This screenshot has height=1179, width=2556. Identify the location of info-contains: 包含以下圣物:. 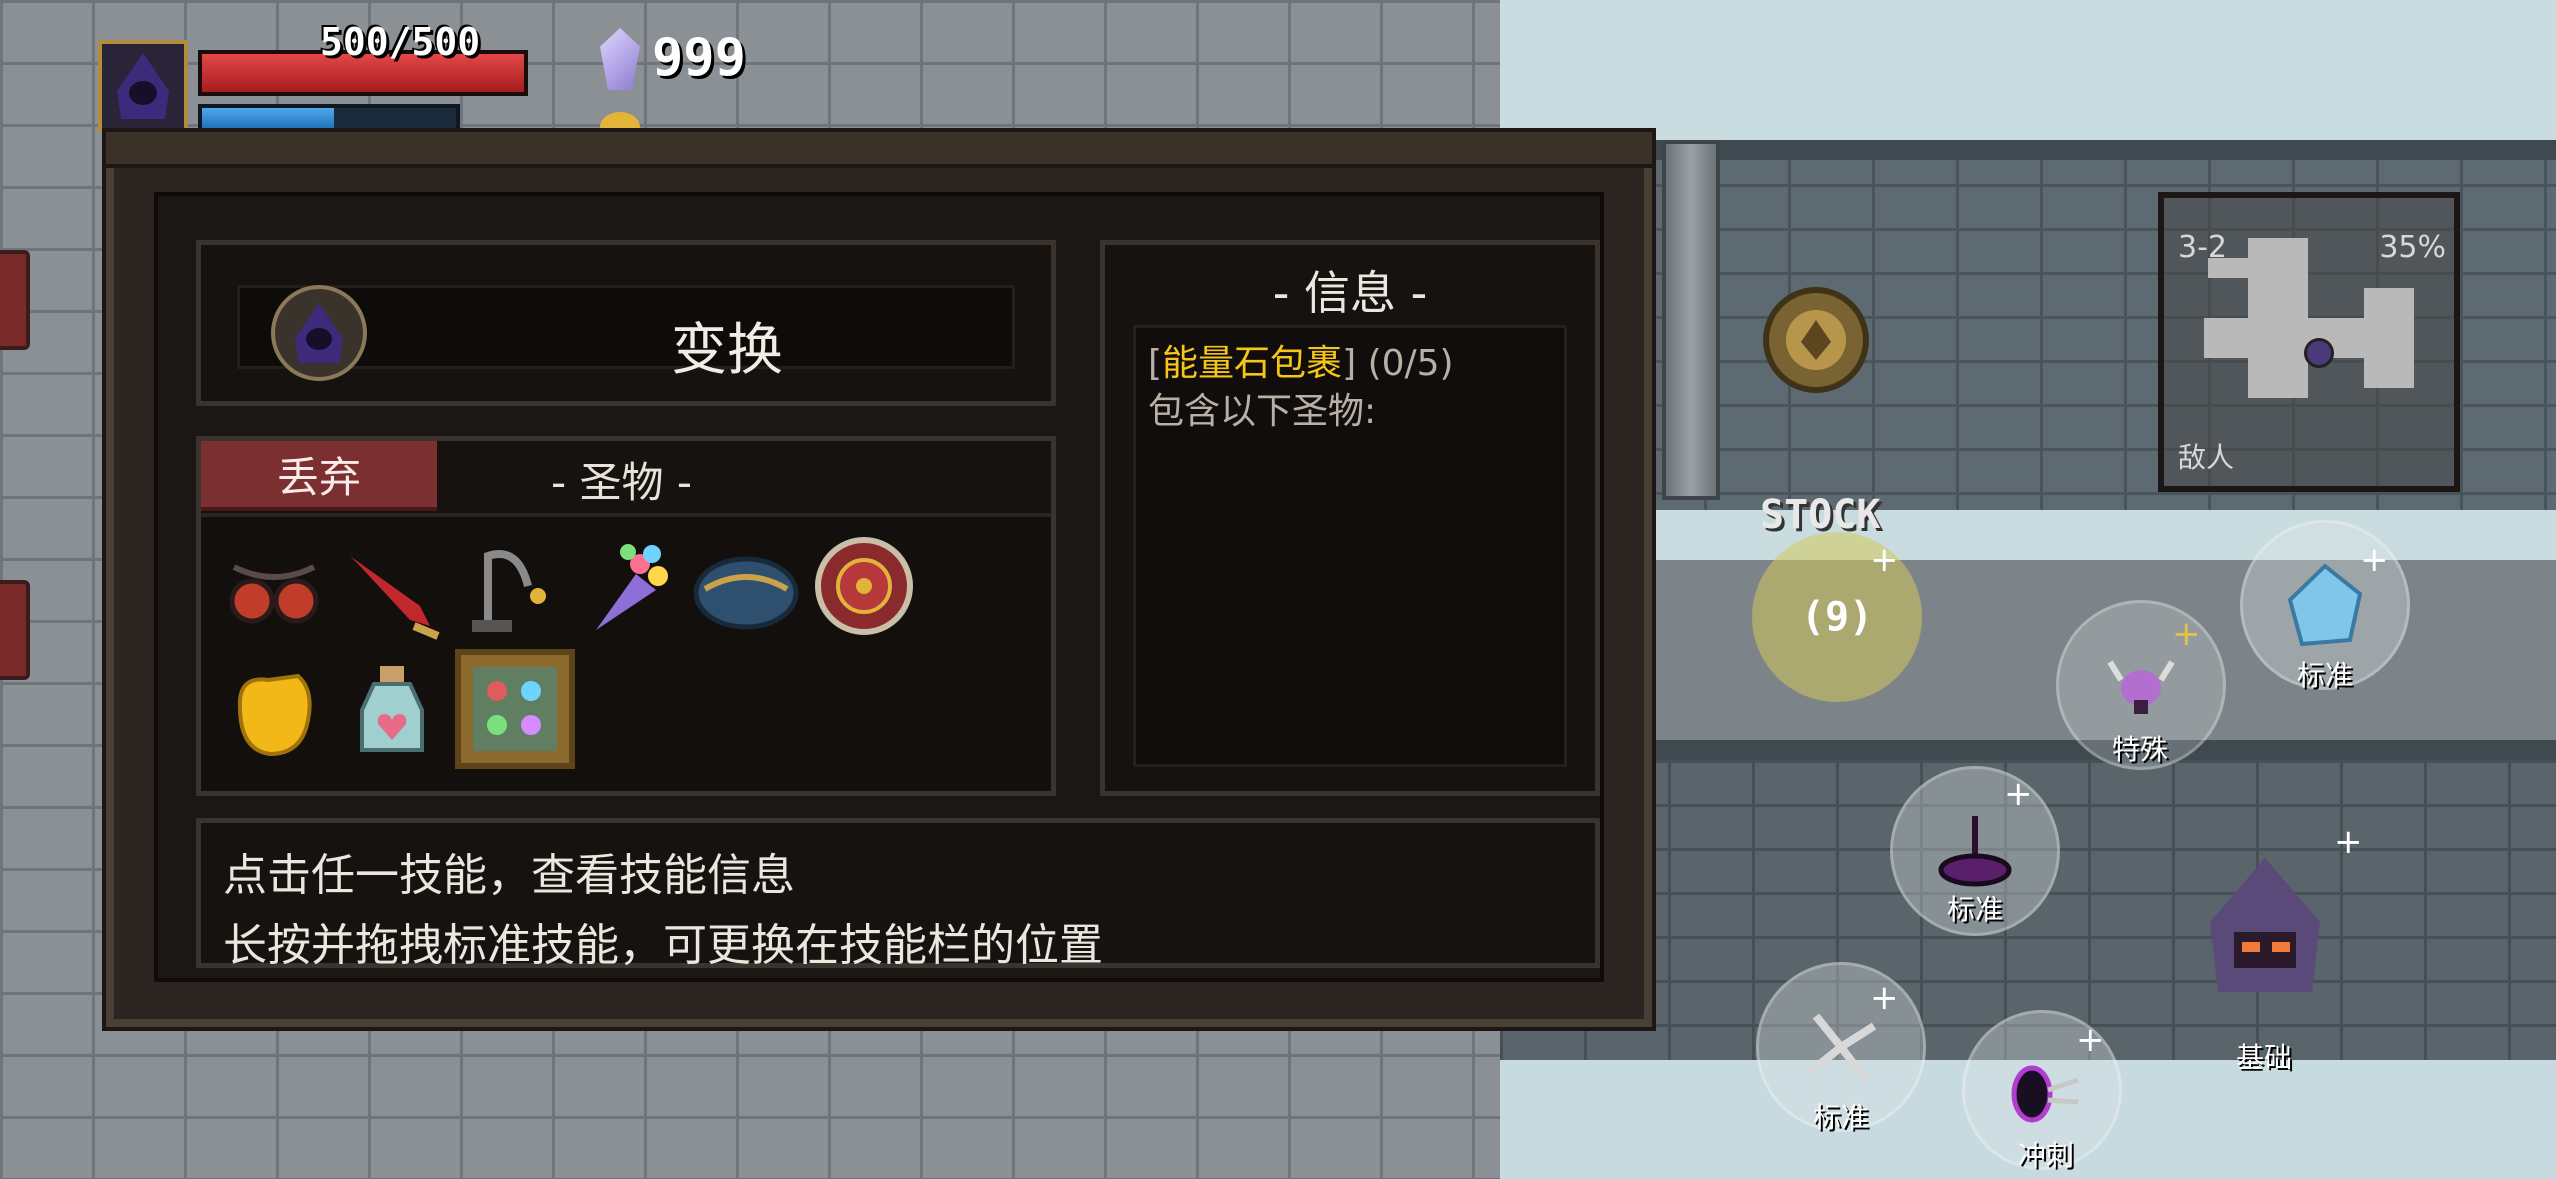
(1262, 411).